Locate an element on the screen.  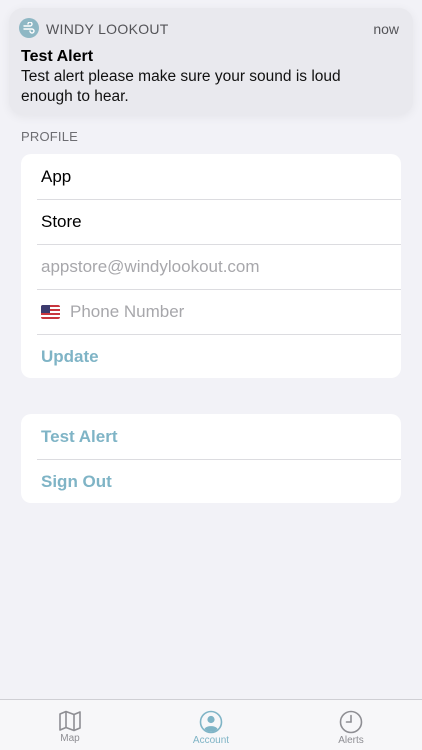
tab-map: Map is located at coordinates (70, 725).